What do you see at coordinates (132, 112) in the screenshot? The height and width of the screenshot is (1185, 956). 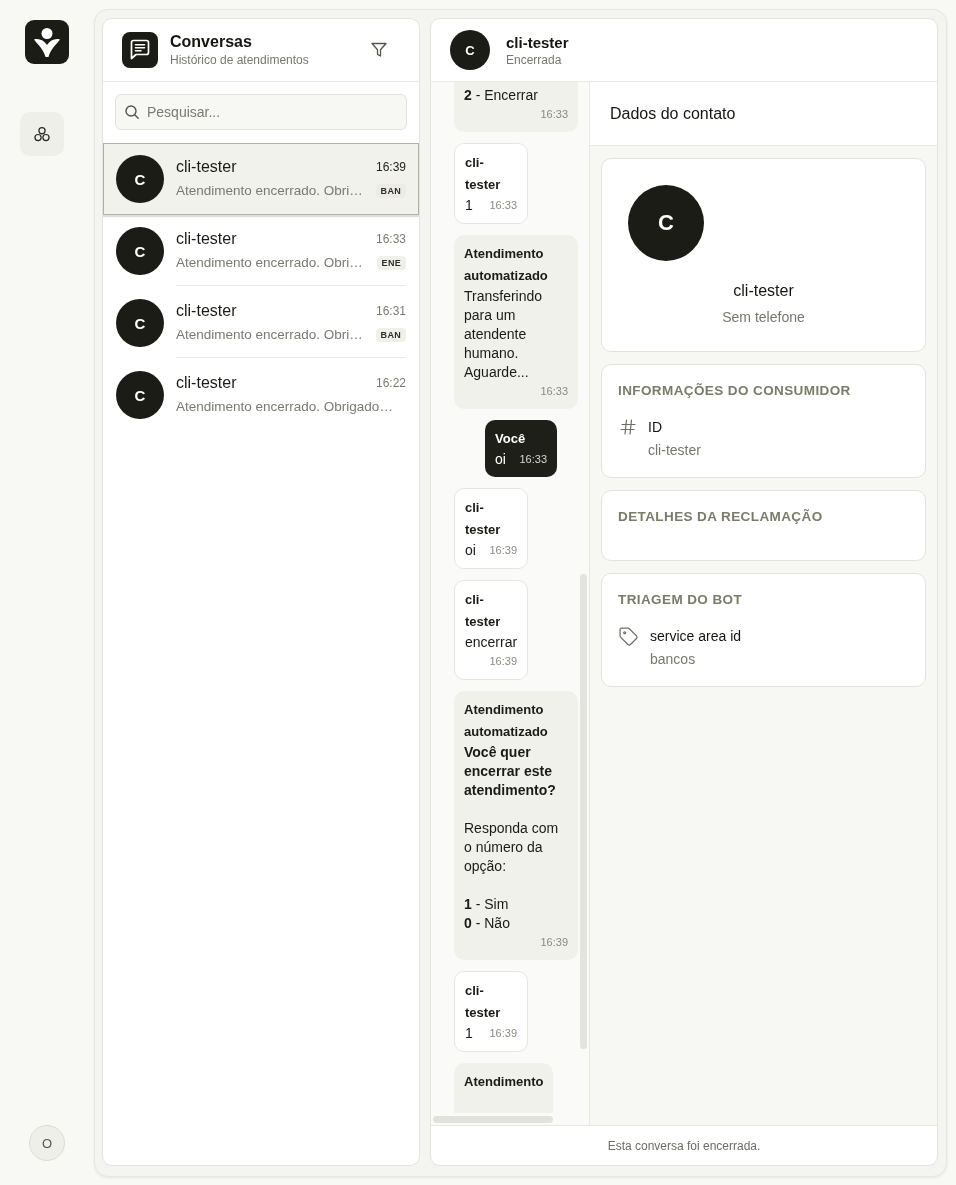 I see `search-icon` at bounding box center [132, 112].